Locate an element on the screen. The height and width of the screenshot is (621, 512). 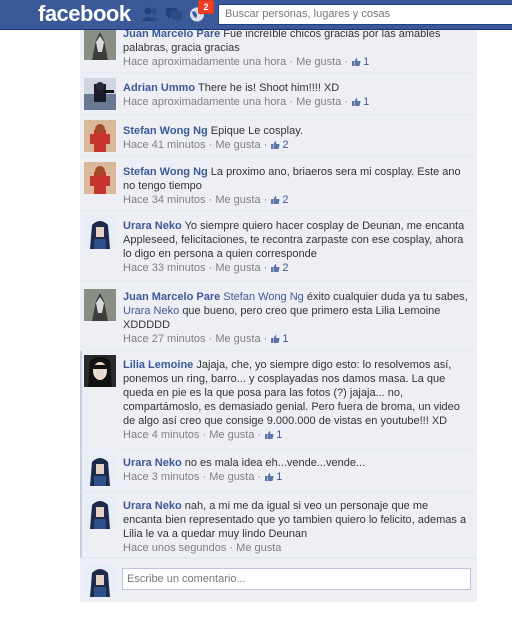
comment-time: Hace 33 minutos is located at coordinates (164, 268).